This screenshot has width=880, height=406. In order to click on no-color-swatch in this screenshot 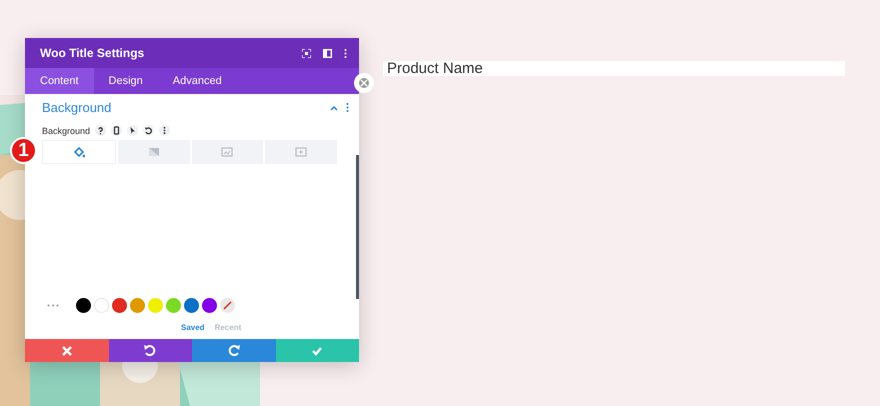, I will do `click(227, 305)`.